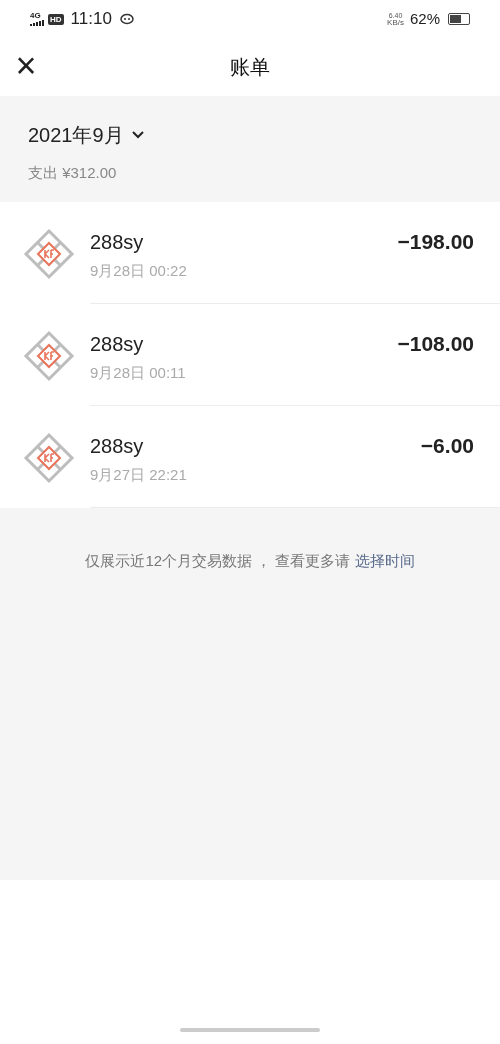 Image resolution: width=500 pixels, height=1044 pixels. Describe the element at coordinates (250, 67) in the screenshot. I see `page-title: 账单` at that location.